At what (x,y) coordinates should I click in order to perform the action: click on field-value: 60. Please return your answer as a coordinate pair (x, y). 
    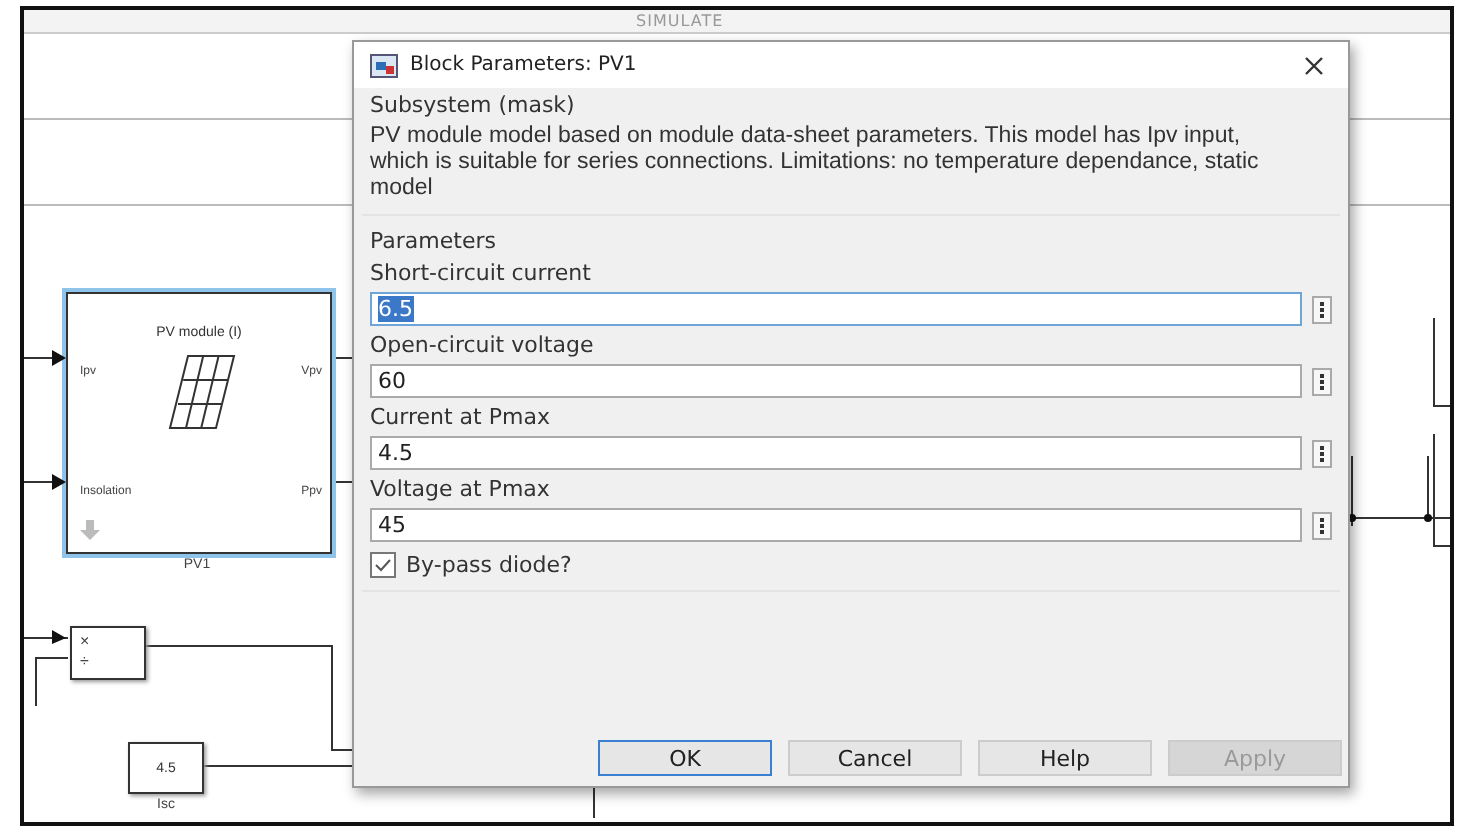
    Looking at the image, I should click on (392, 381).